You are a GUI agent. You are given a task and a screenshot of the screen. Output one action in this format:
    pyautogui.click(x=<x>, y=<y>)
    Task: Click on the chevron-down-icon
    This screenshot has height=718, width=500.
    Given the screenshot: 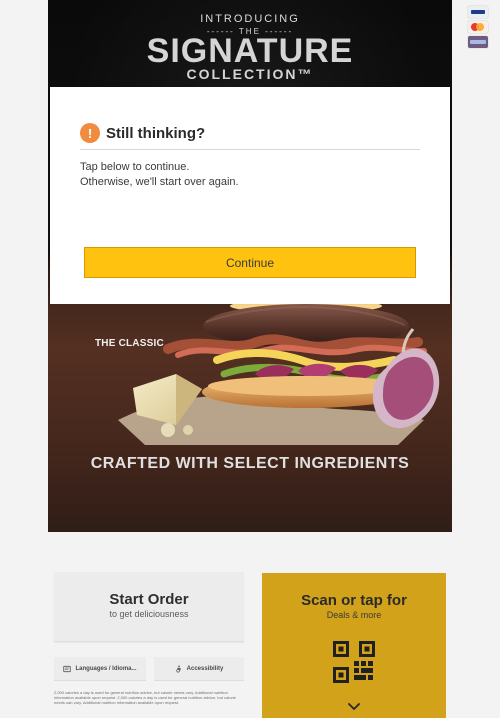 What is the action you would take?
    pyautogui.click(x=354, y=706)
    